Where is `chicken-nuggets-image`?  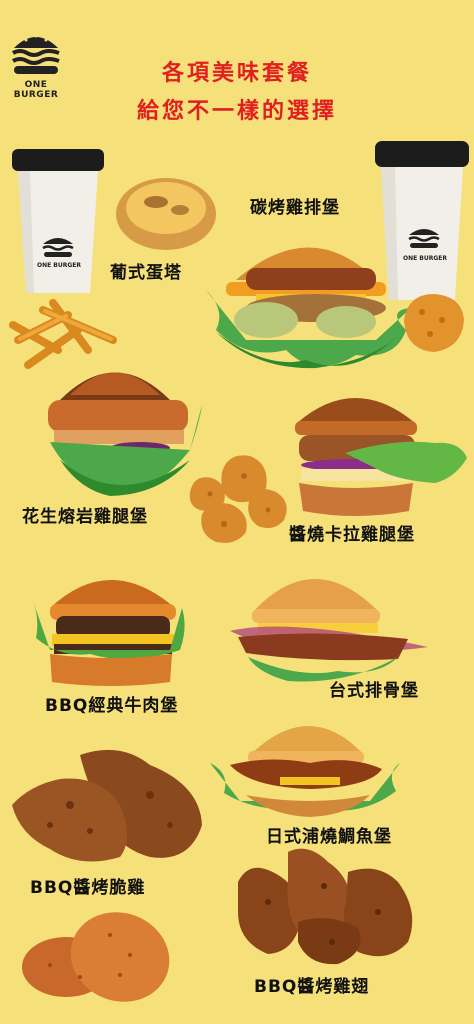 chicken-nuggets-image is located at coordinates (240, 499).